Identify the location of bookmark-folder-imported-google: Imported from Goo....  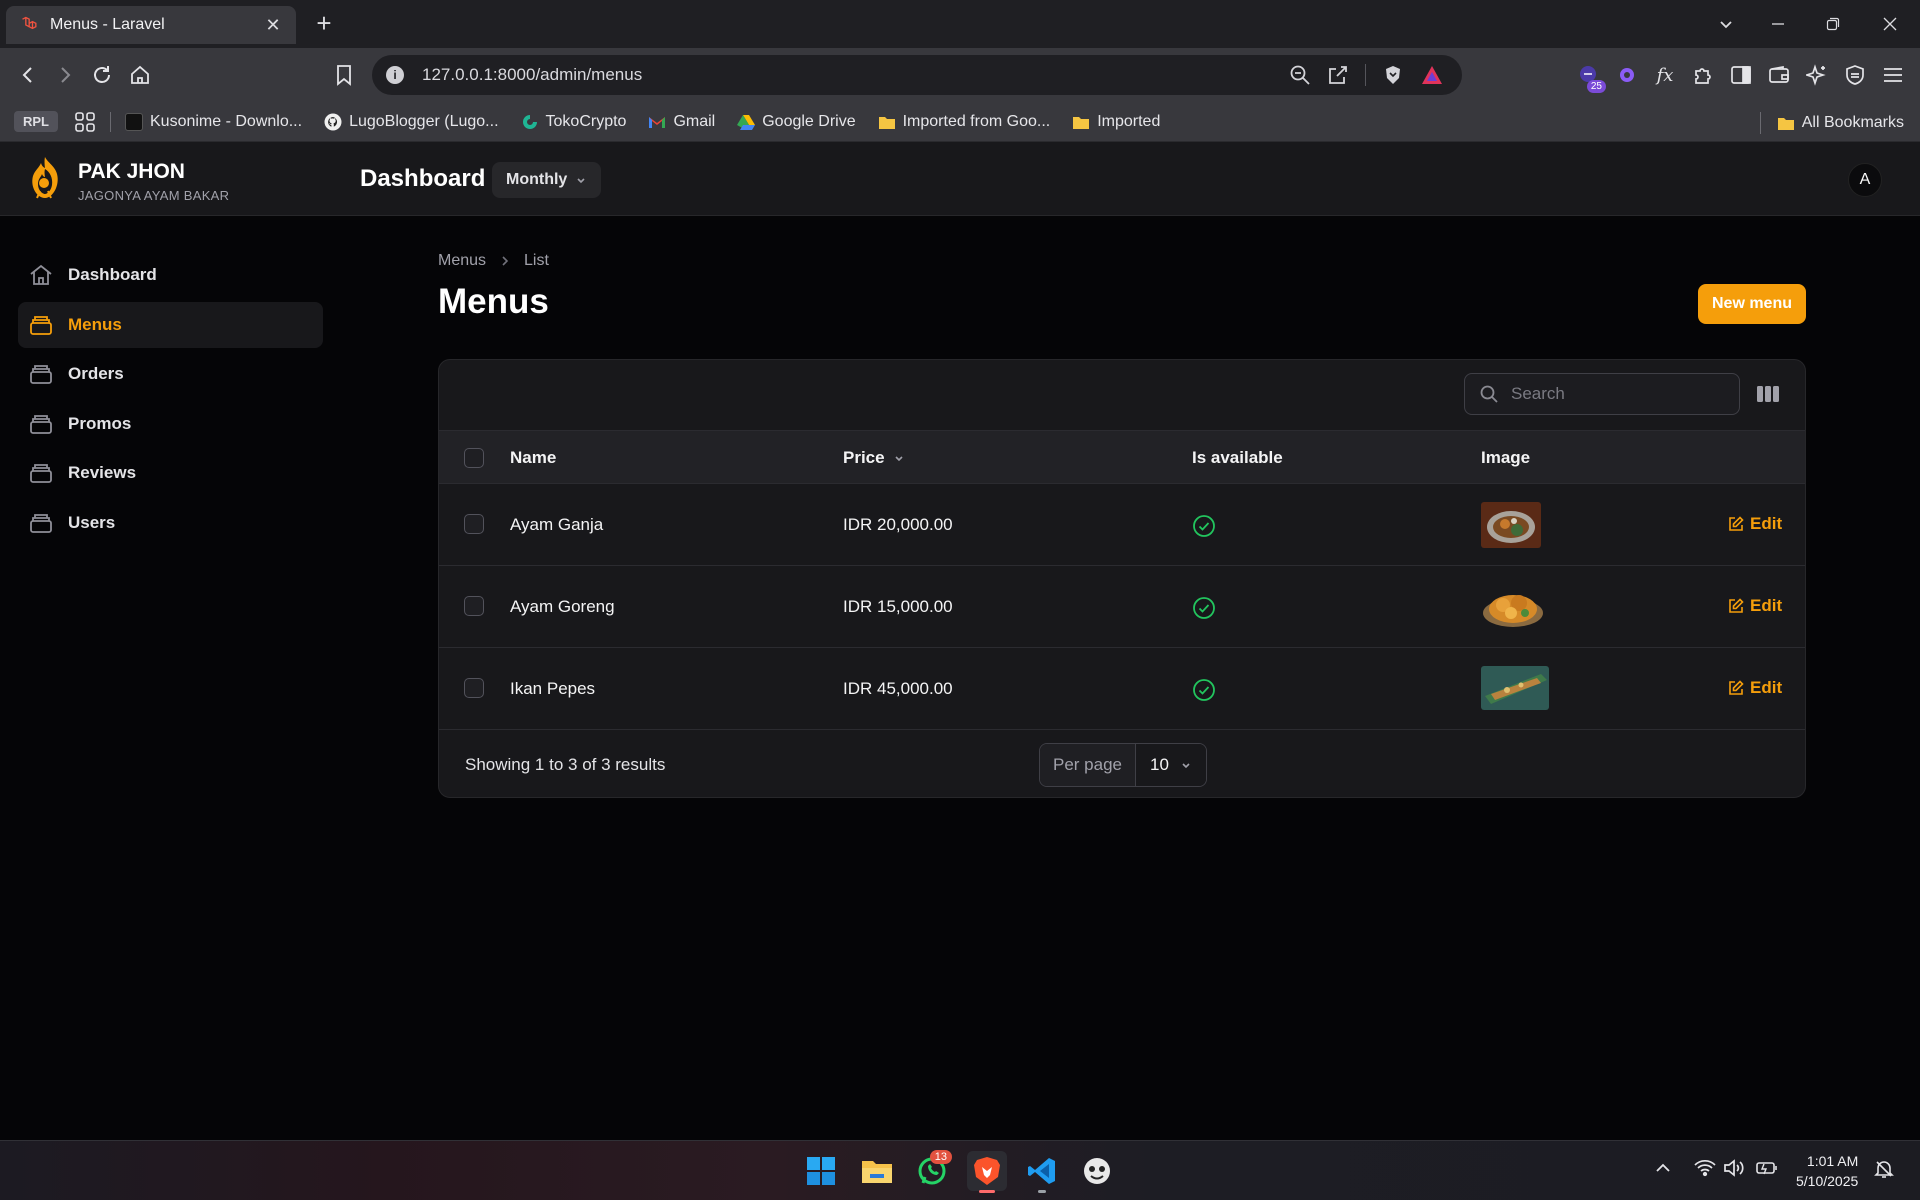
(964, 122).